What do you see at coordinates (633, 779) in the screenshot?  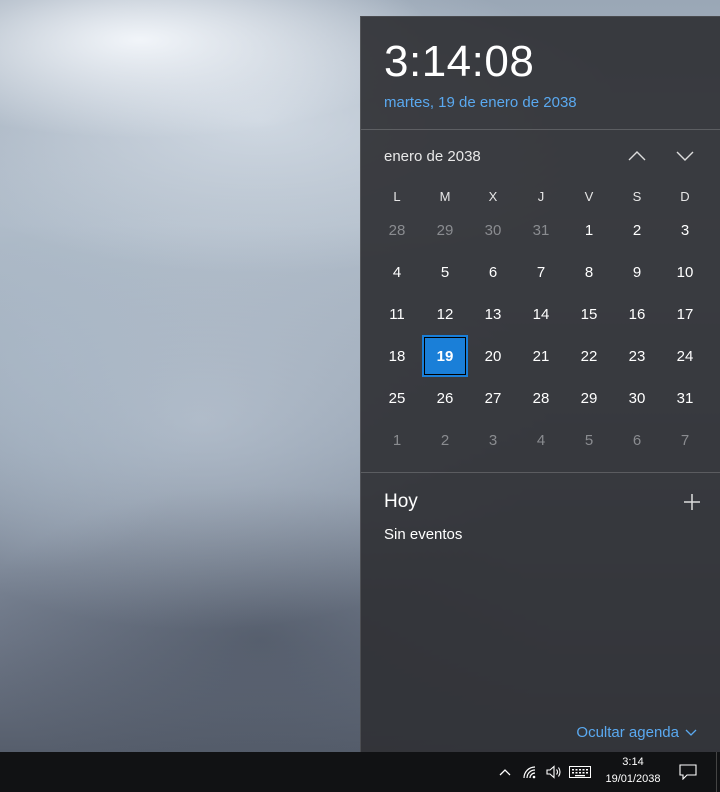 I see `taskbar-date: 19/01/2038` at bounding box center [633, 779].